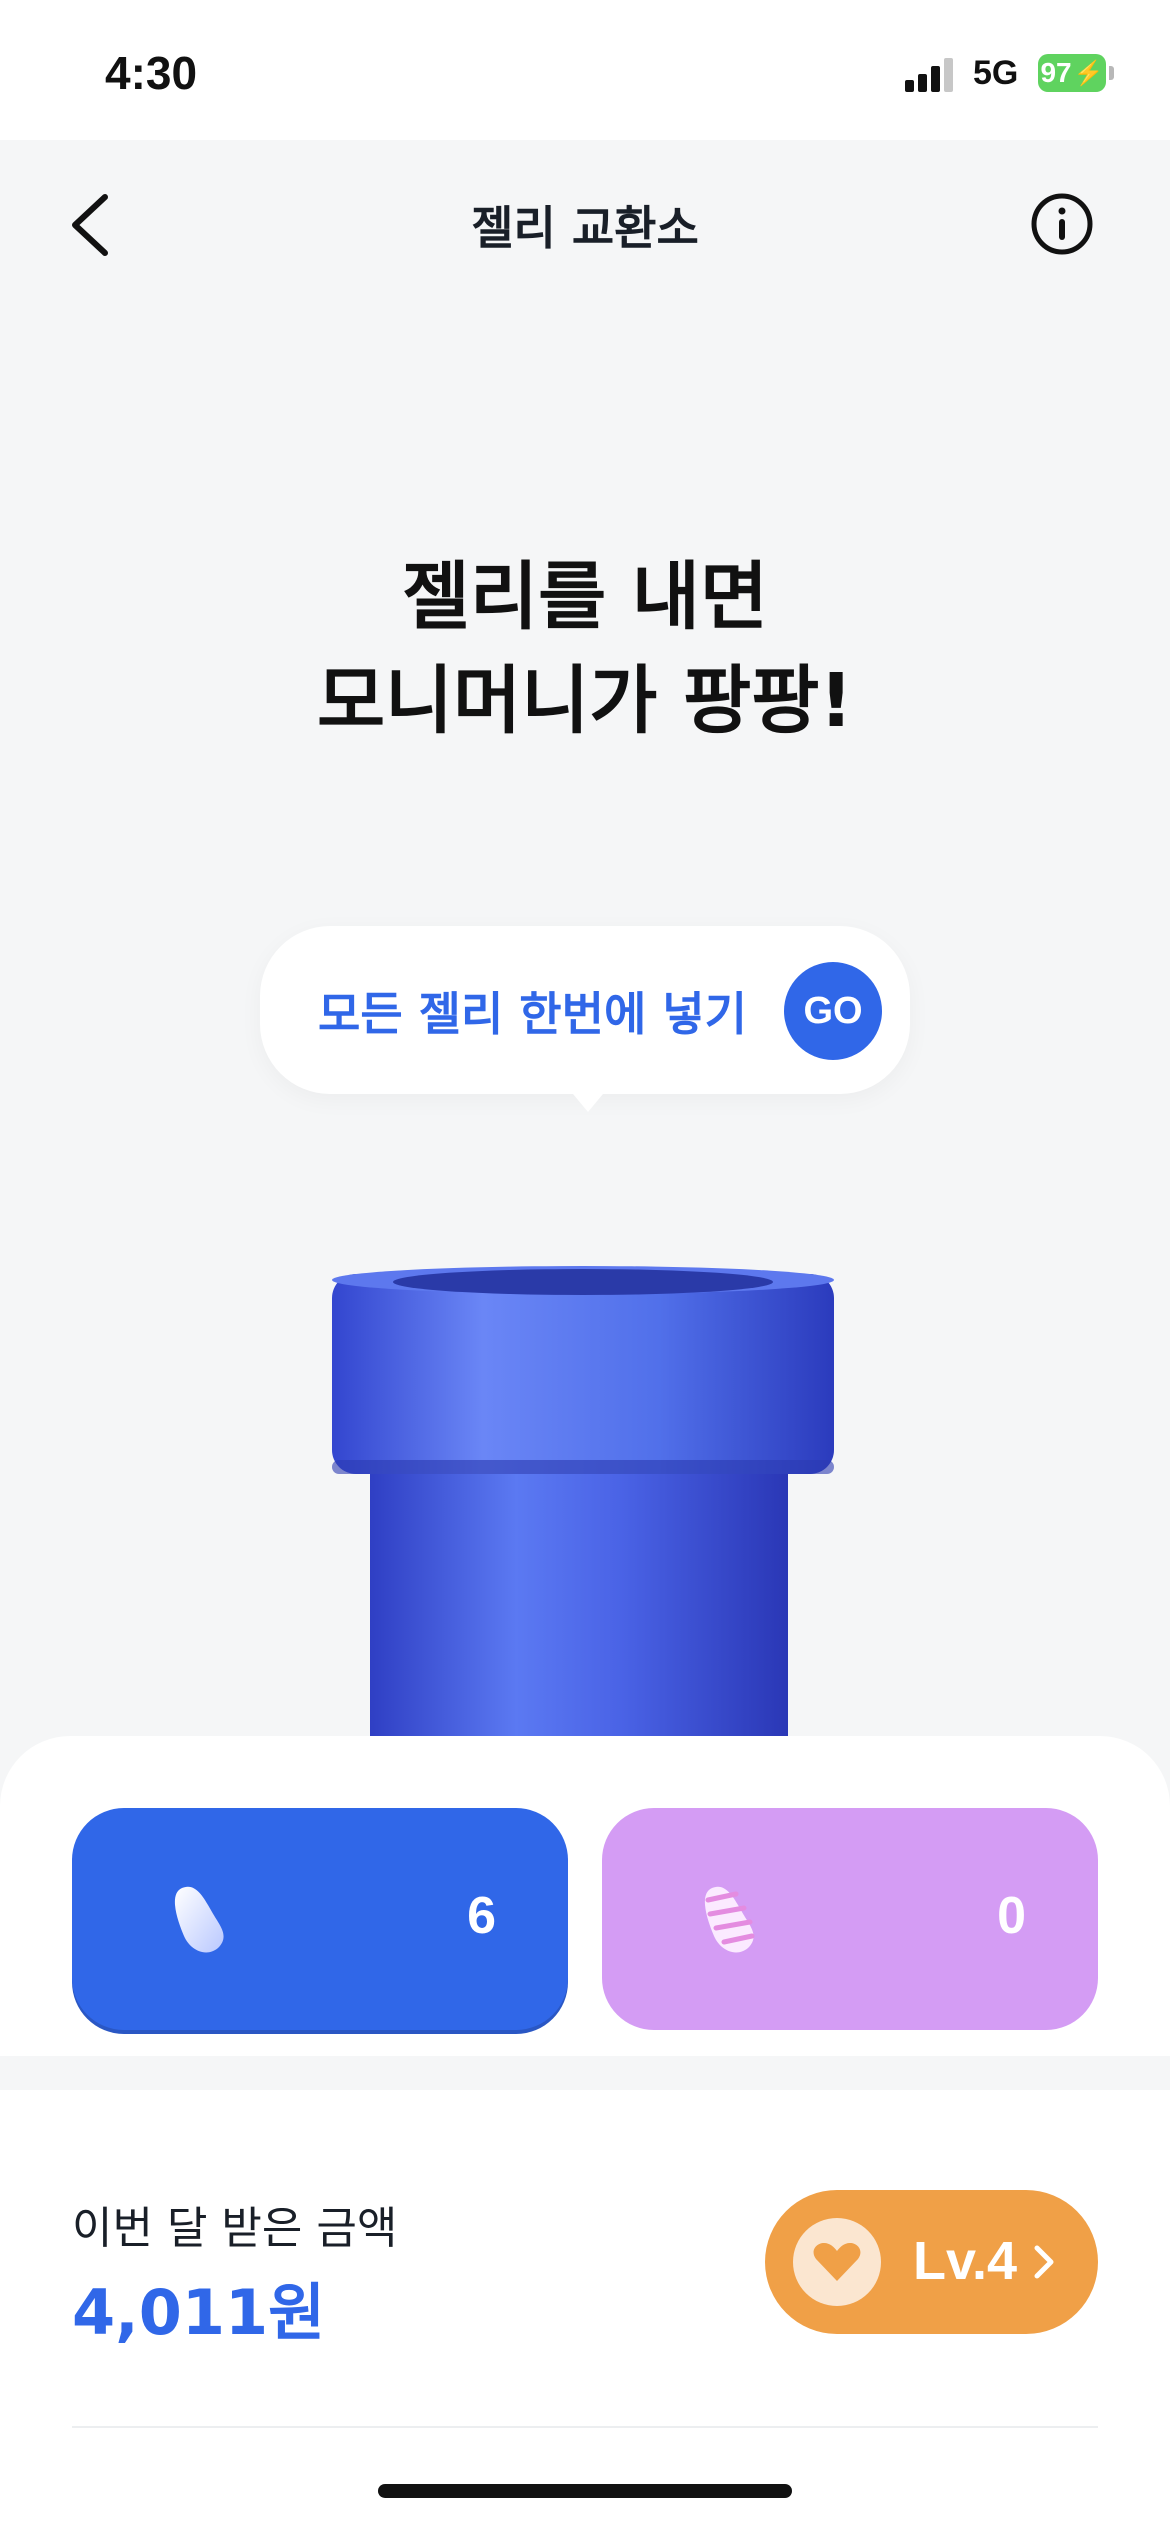 The height and width of the screenshot is (2532, 1170). I want to click on nav-bar: 젤리 교환소, so click(585, 220).